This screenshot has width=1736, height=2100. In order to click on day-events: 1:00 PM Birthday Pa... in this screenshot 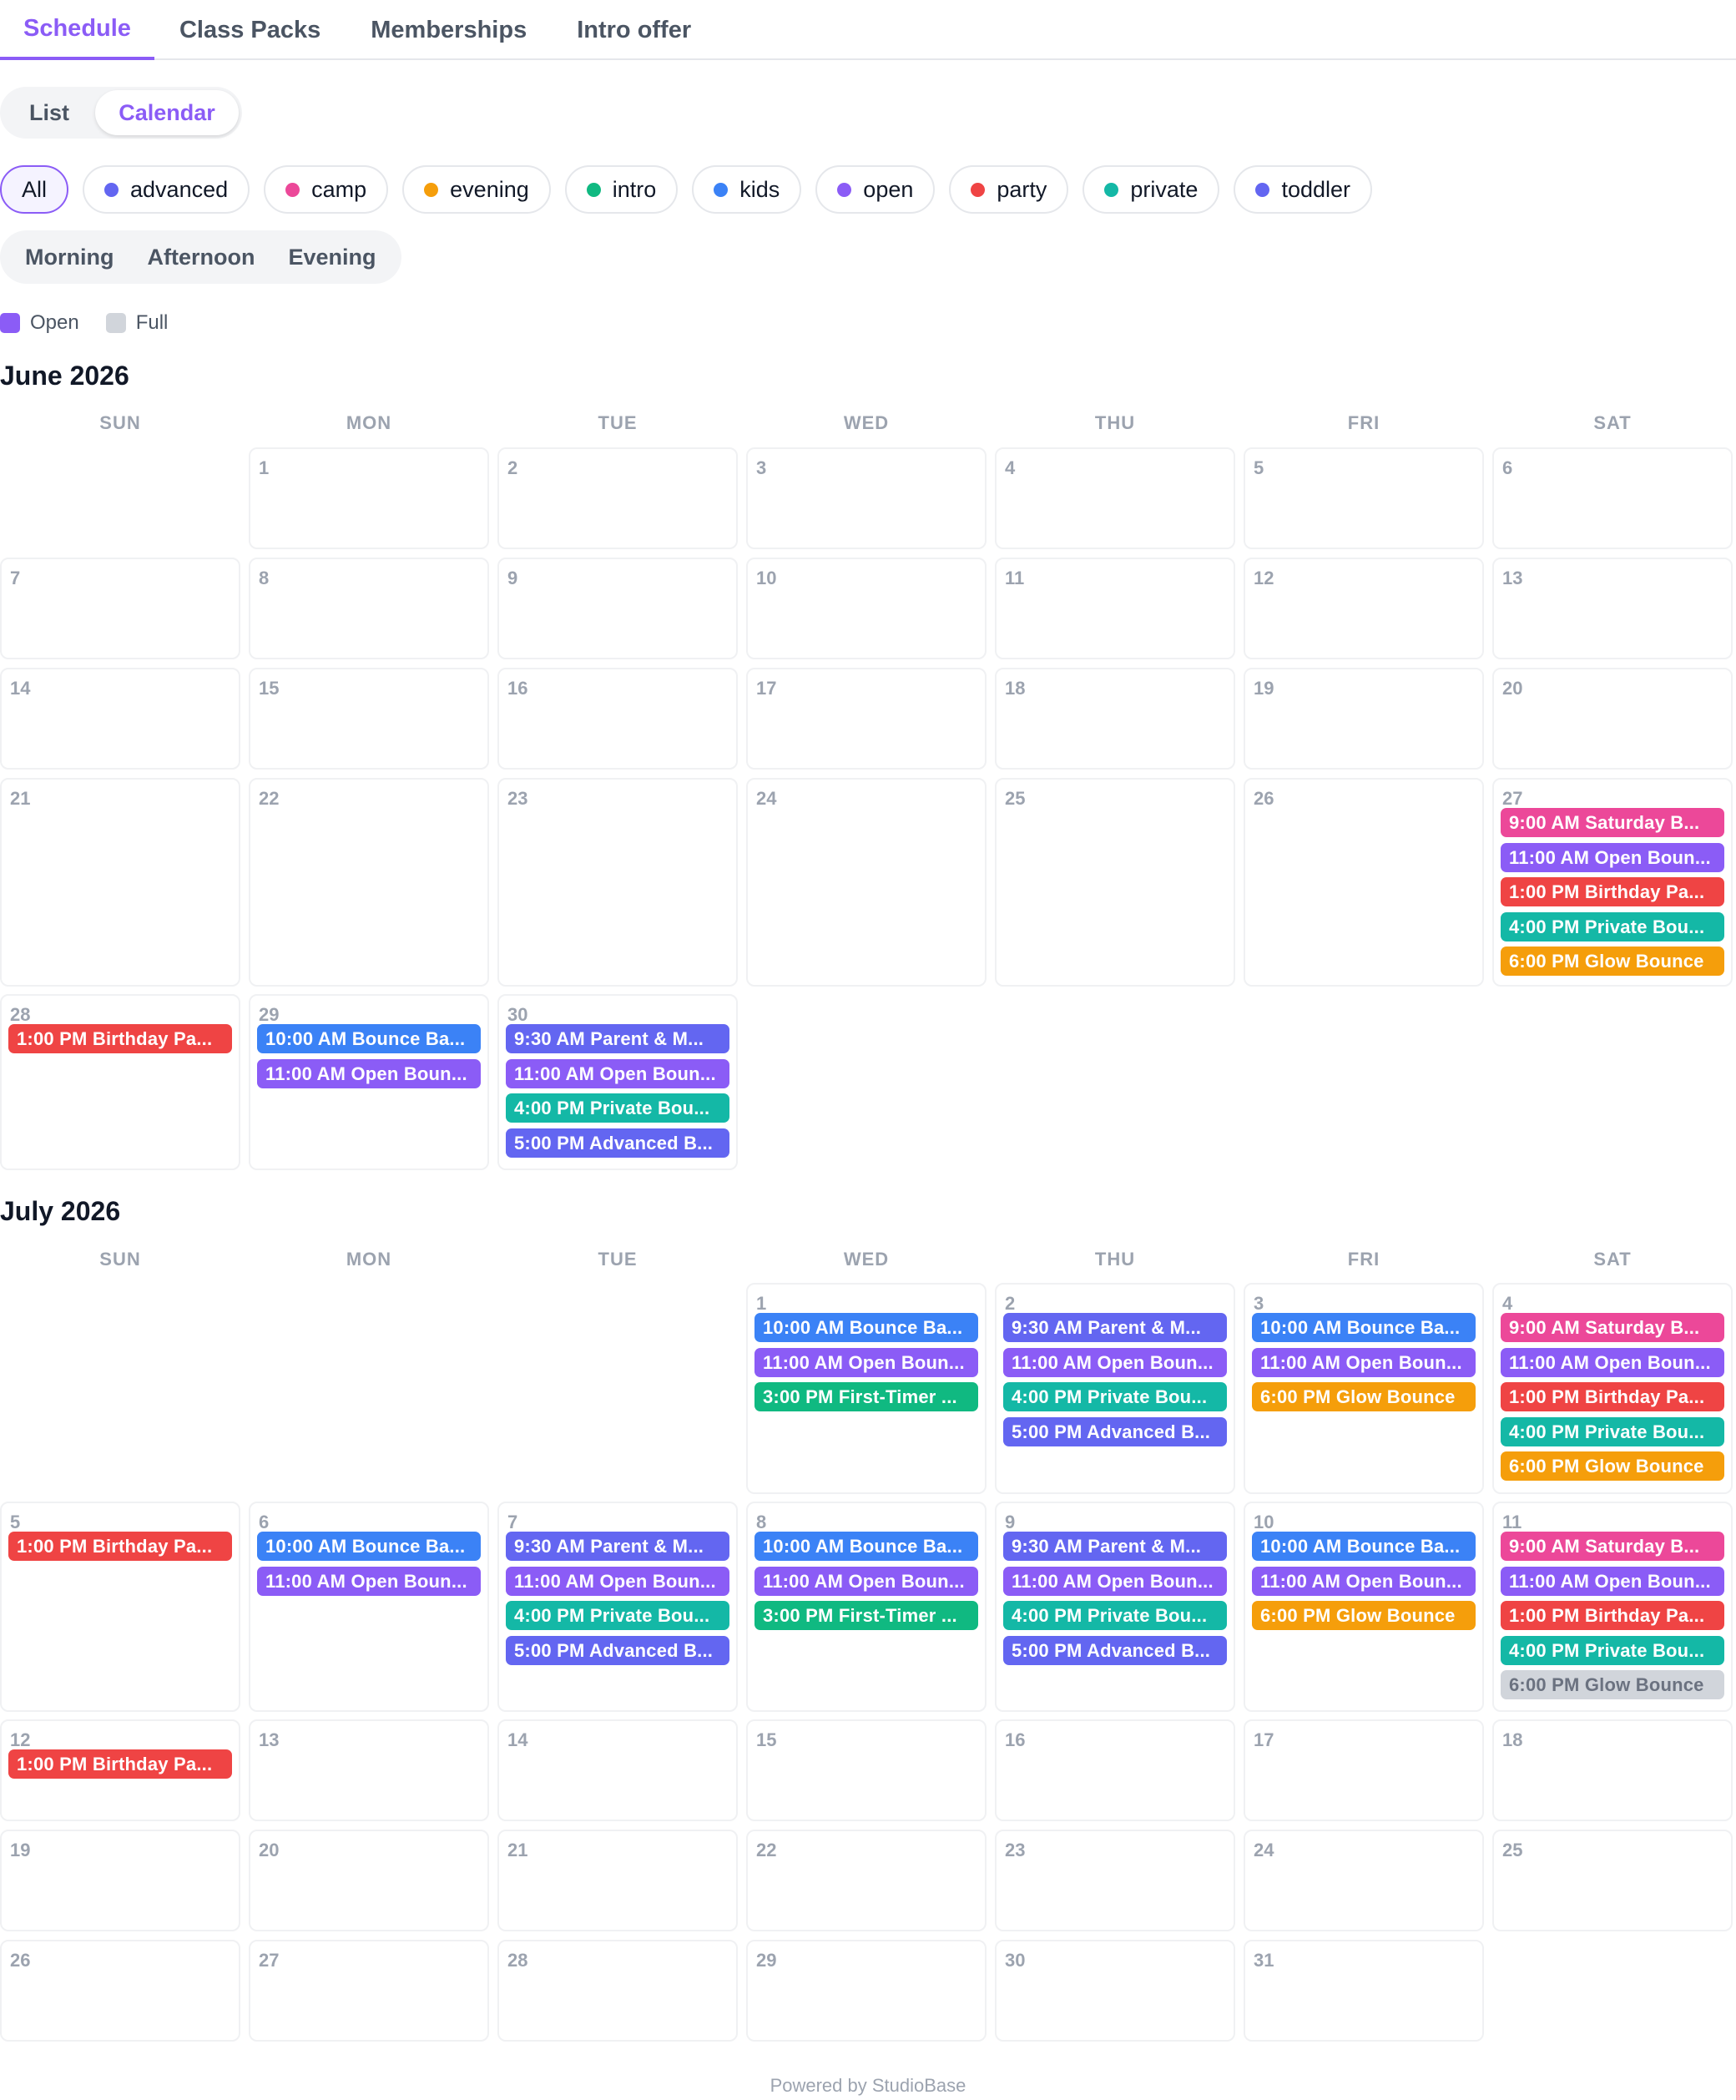, I will do `click(120, 1549)`.